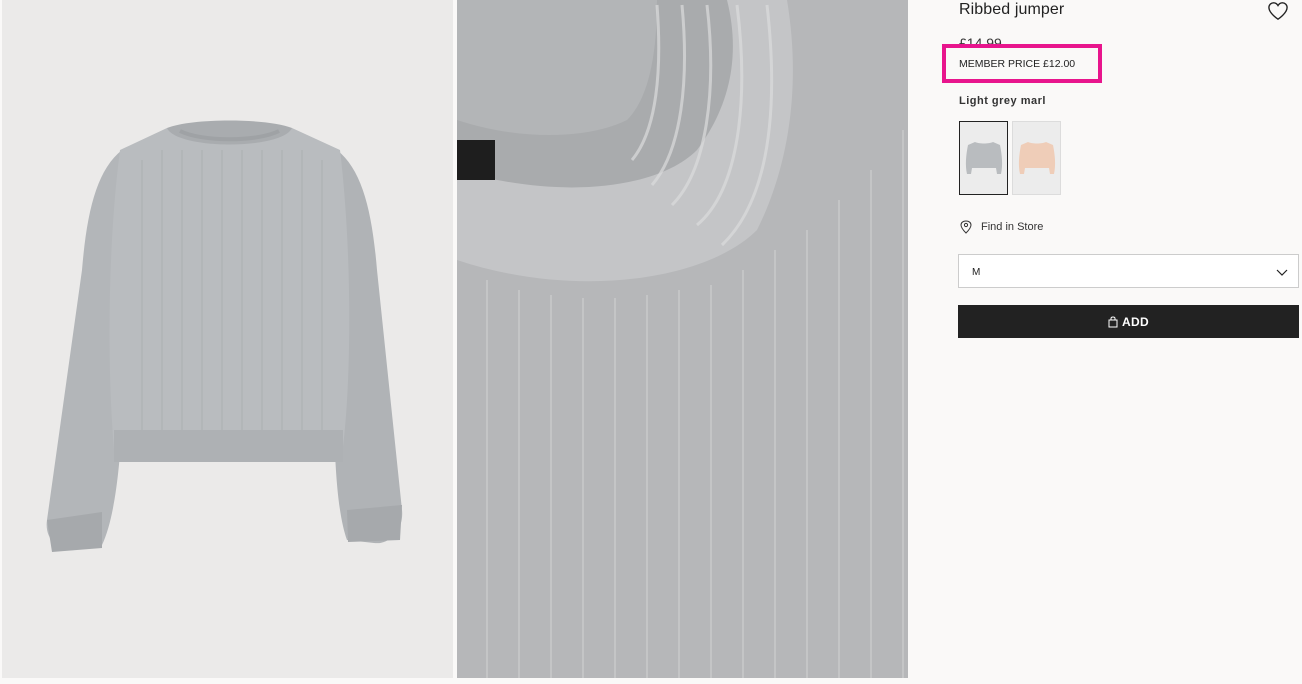 The image size is (1302, 684). I want to click on size-select: M, so click(1128, 271).